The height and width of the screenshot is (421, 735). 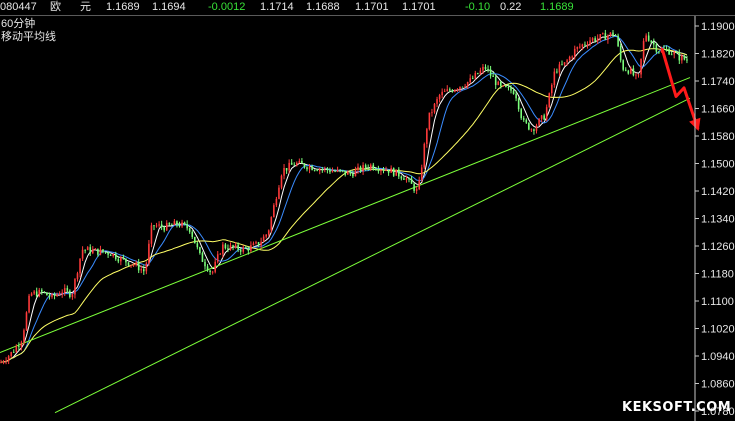 I want to click on watermark: KEKSOFT.COM, so click(x=677, y=407).